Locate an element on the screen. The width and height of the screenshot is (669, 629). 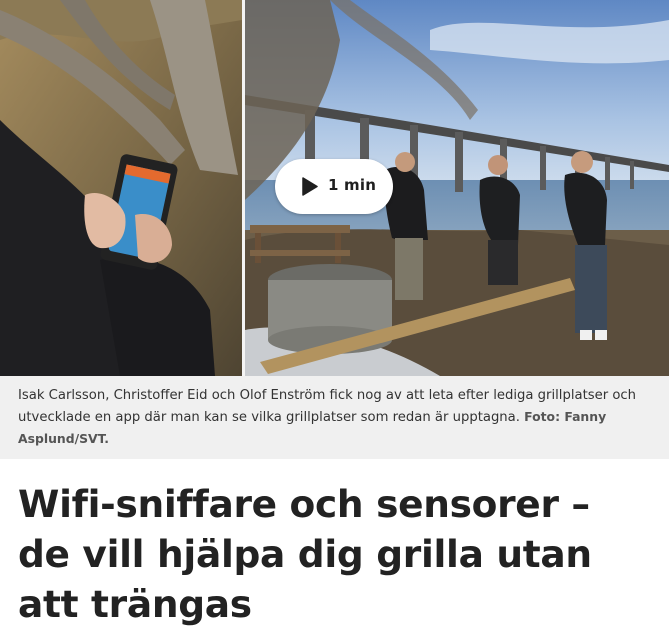
play-button: 1 min is located at coordinates (334, 186).